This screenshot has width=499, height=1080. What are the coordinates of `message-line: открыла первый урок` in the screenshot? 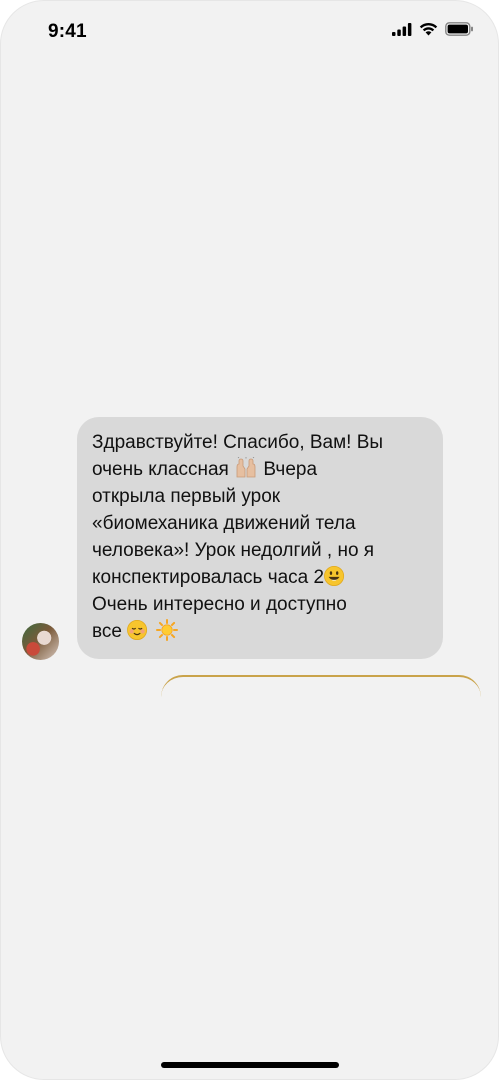 It's located at (186, 496).